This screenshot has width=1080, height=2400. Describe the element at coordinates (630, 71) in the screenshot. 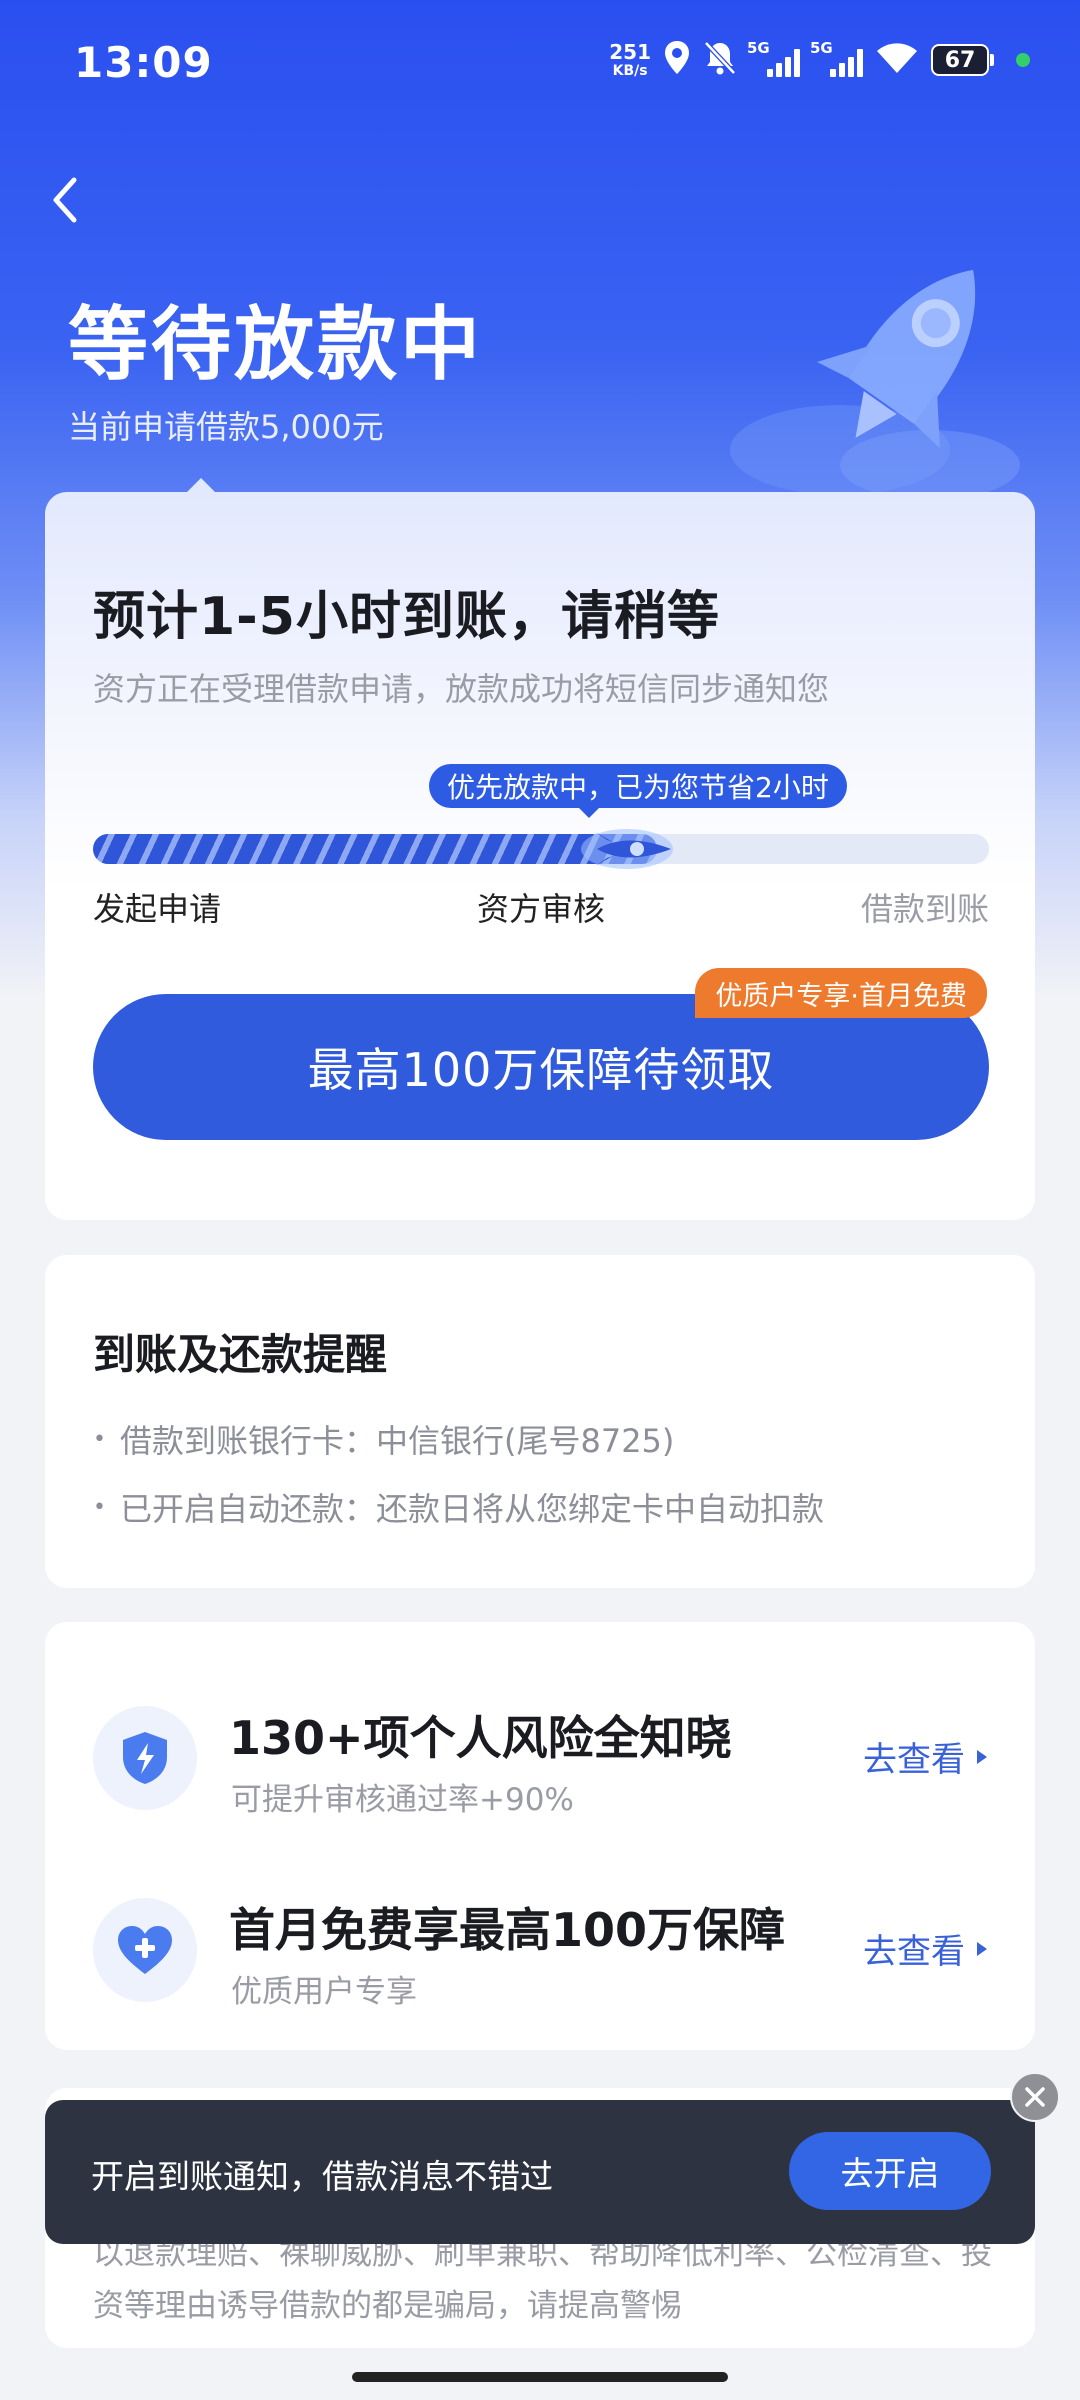

I see `net-speed-unit: KB/s` at that location.